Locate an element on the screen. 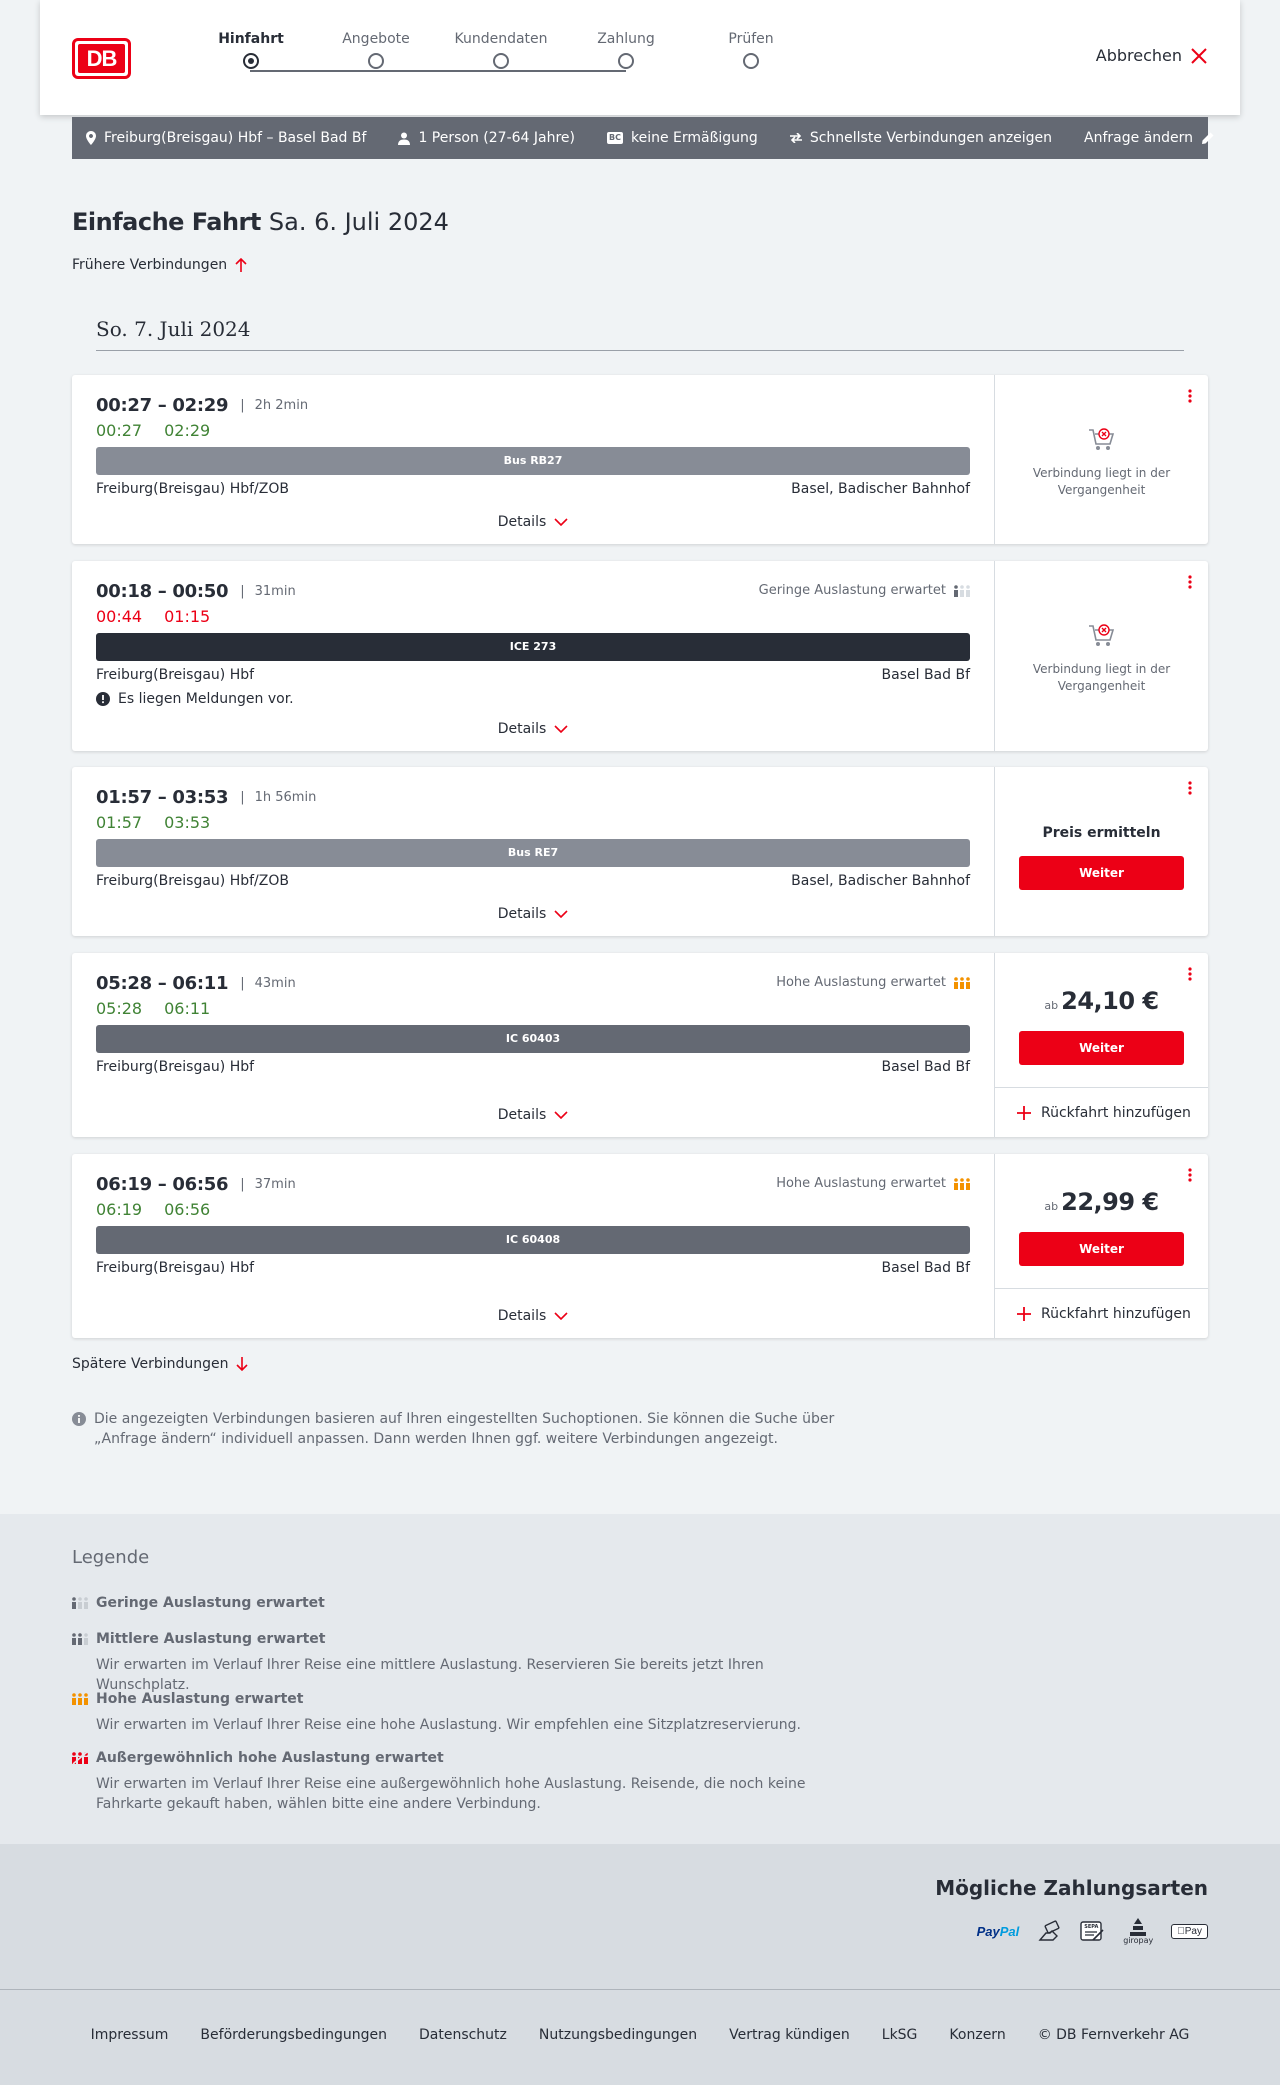 The image size is (1280, 2085). person-icon is located at coordinates (404, 138).